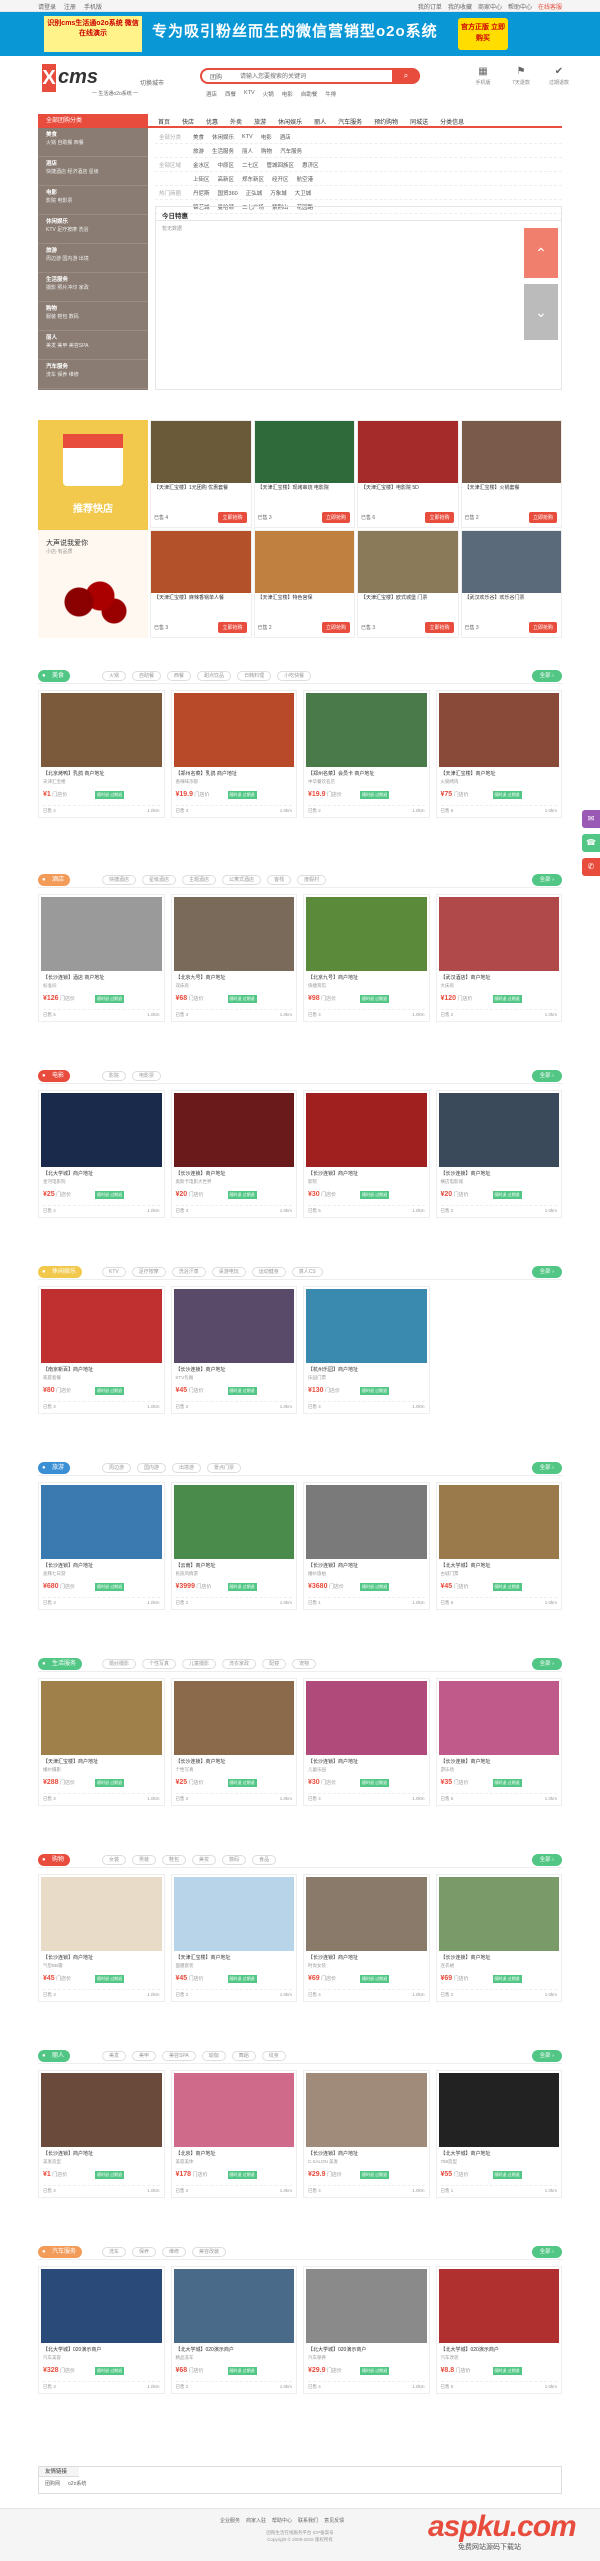 This screenshot has height=2561, width=600. I want to click on footer-link: 联系我们, so click(308, 2520).